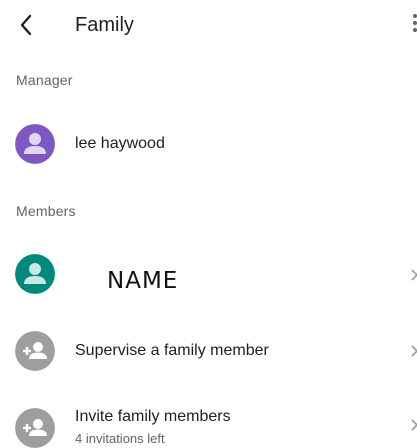  What do you see at coordinates (208, 25) in the screenshot?
I see `app-bar: Family` at bounding box center [208, 25].